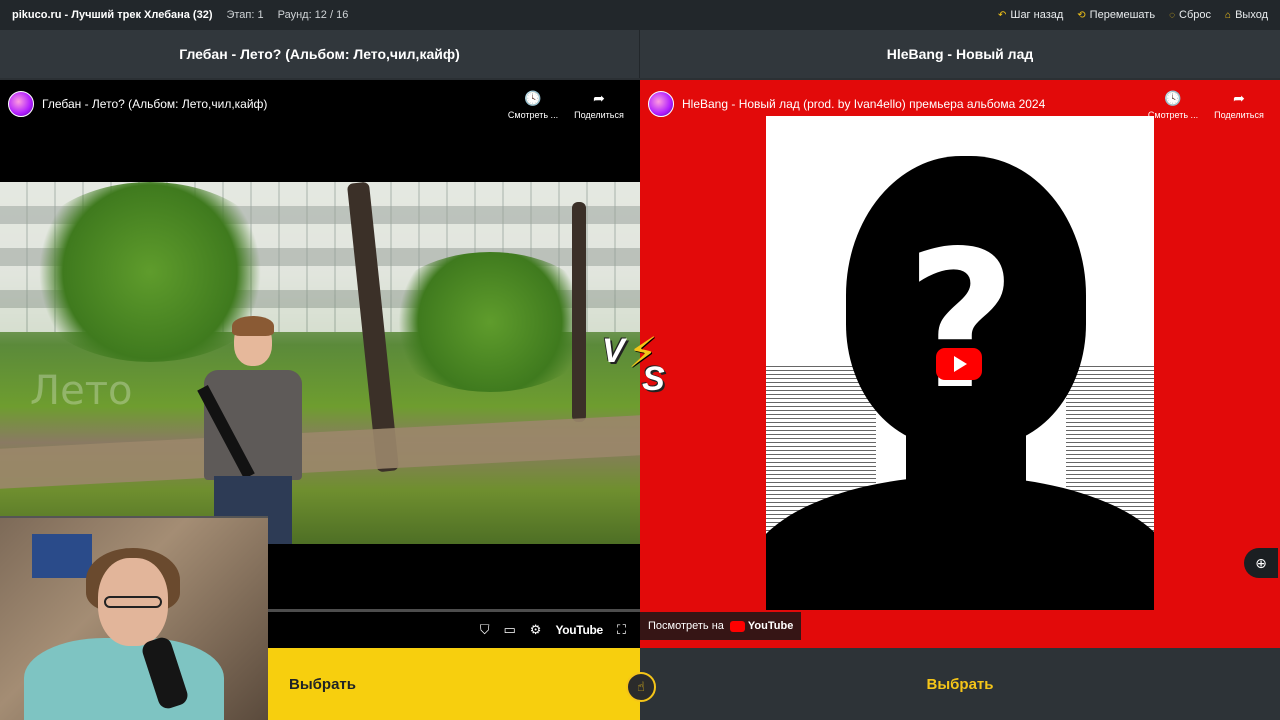  Describe the element at coordinates (1172, 15) in the screenshot. I see `reset-icon: ◌` at that location.